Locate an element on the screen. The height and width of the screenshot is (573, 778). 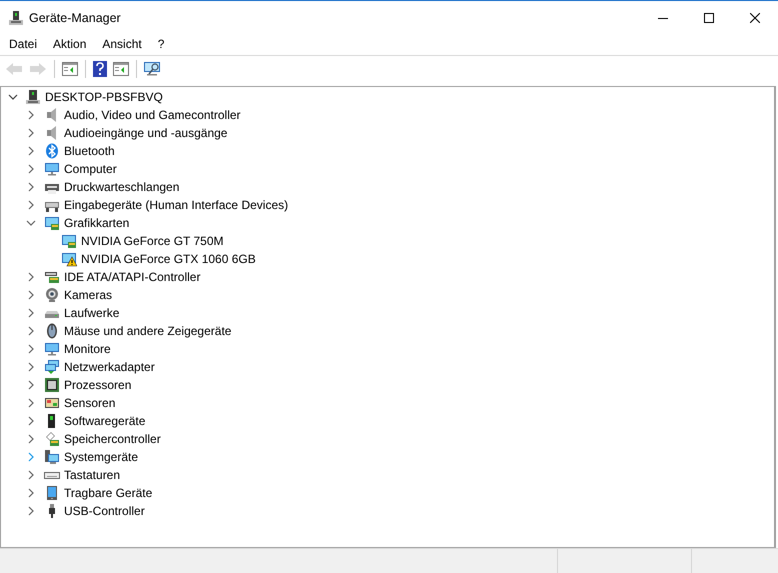
tree-item: Computer is located at coordinates (90, 169).